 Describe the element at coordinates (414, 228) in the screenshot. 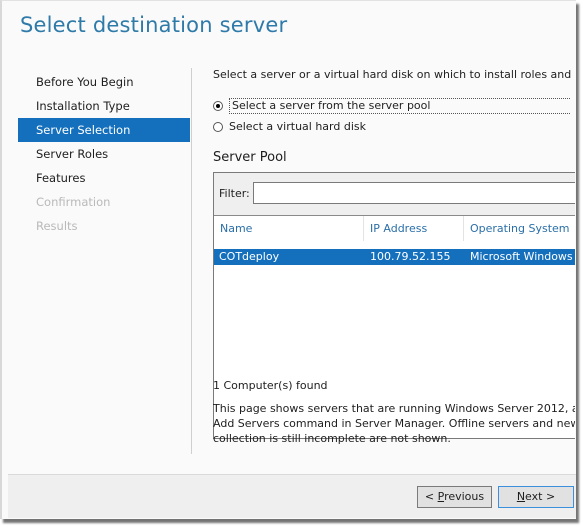

I see `column-header-ip-address: IP Address` at that location.